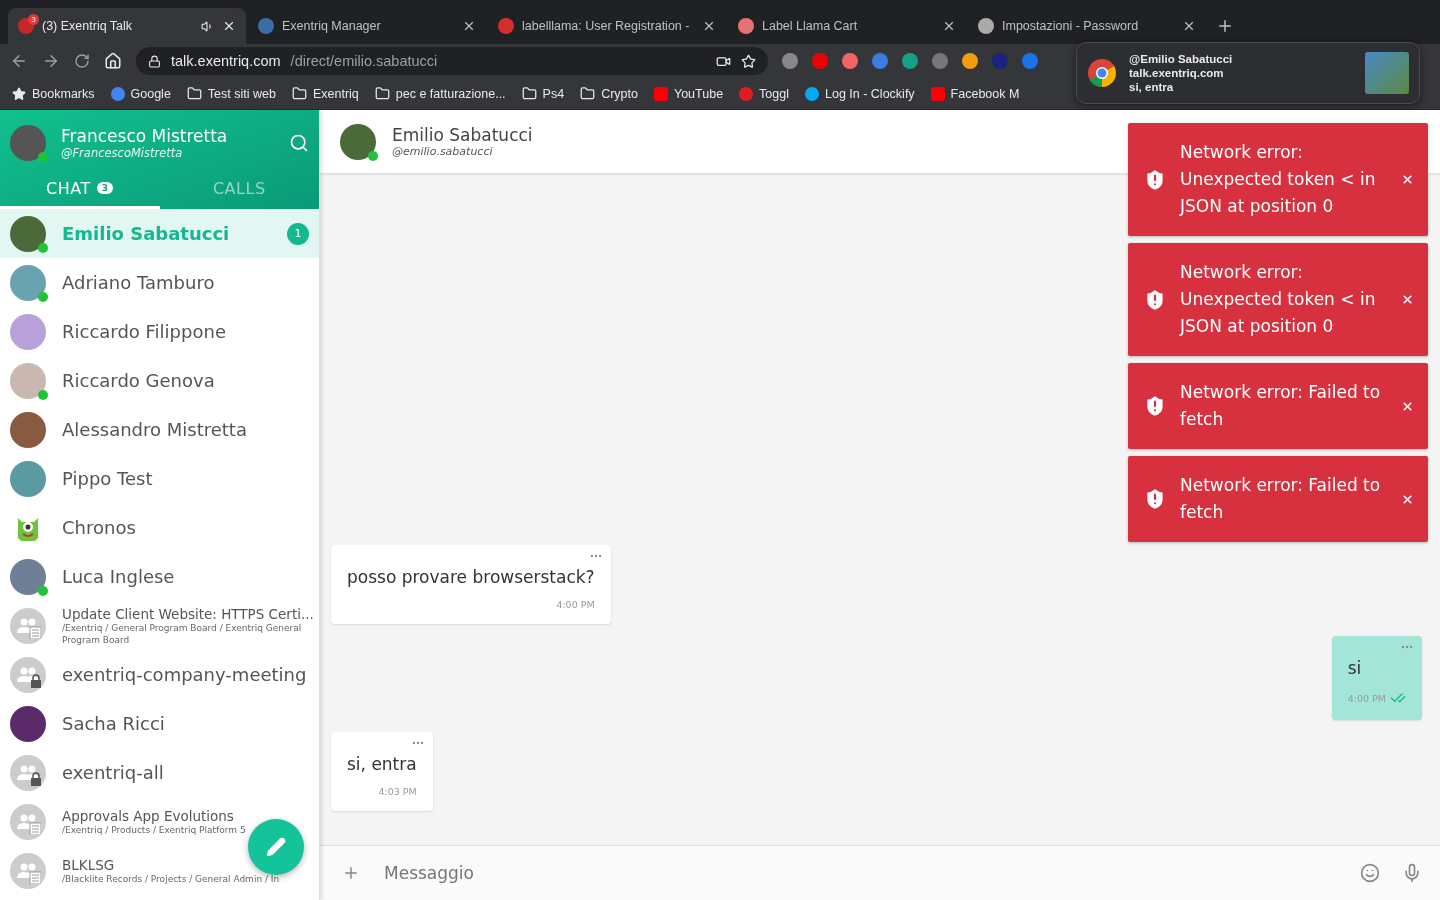 The image size is (1440, 900). What do you see at coordinates (113, 723) in the screenshot?
I see `chat-name: Sacha Ricci` at bounding box center [113, 723].